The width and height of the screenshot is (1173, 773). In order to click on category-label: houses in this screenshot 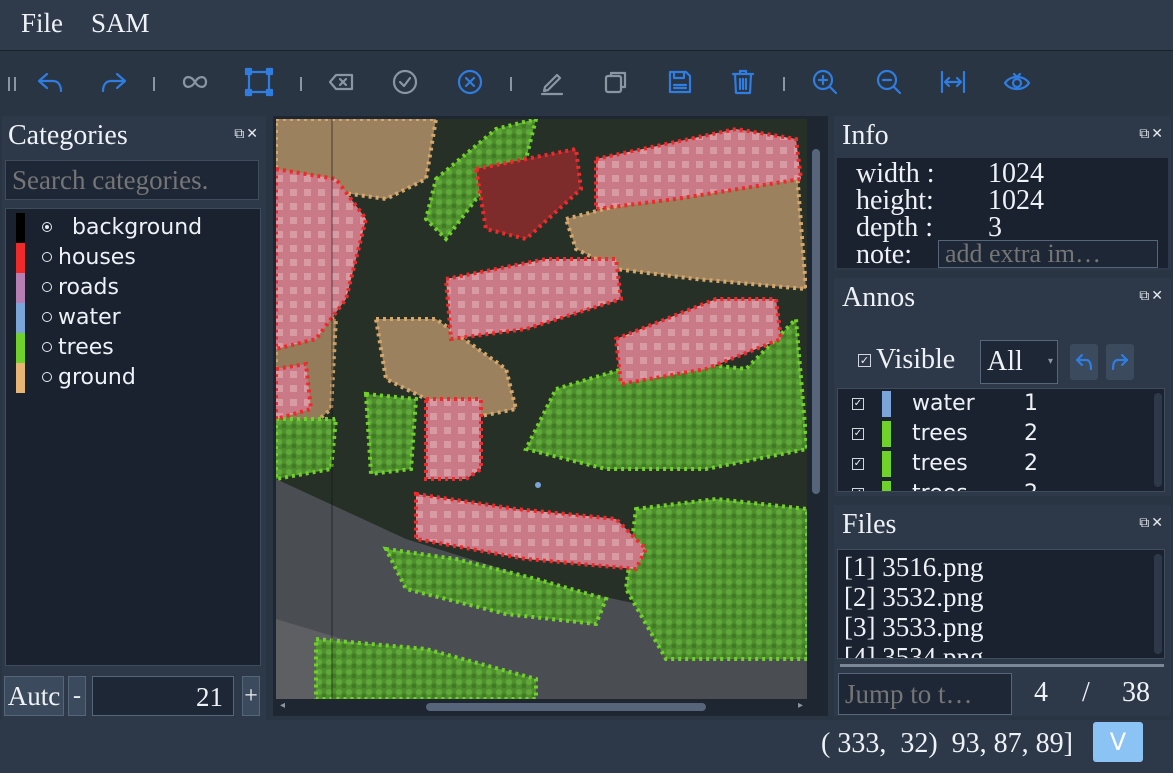, I will do `click(97, 257)`.